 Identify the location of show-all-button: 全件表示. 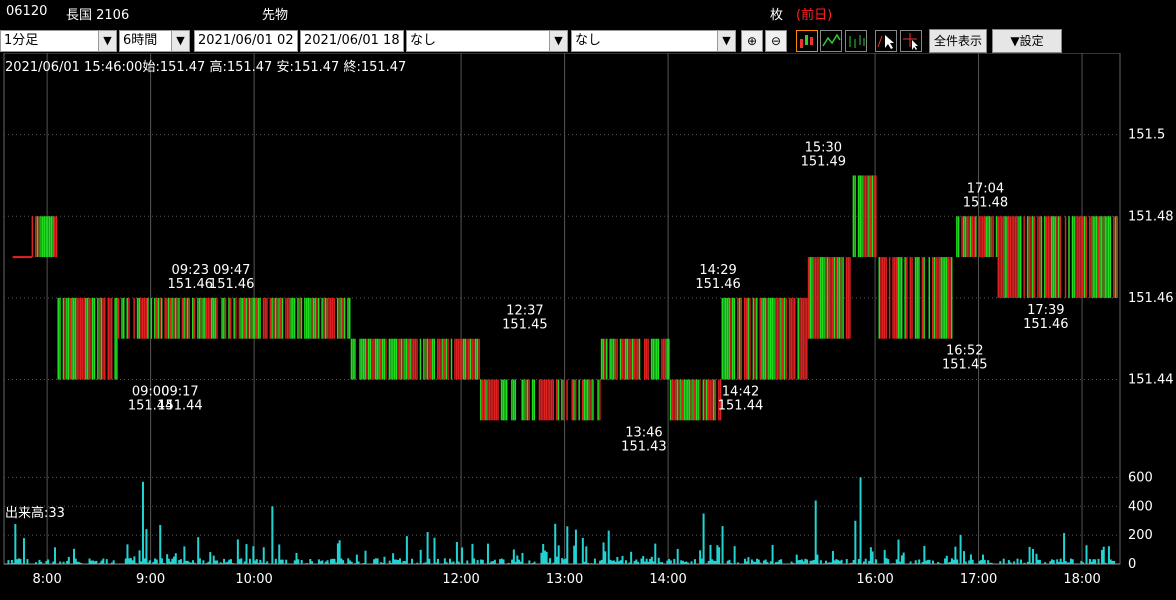
(958, 41).